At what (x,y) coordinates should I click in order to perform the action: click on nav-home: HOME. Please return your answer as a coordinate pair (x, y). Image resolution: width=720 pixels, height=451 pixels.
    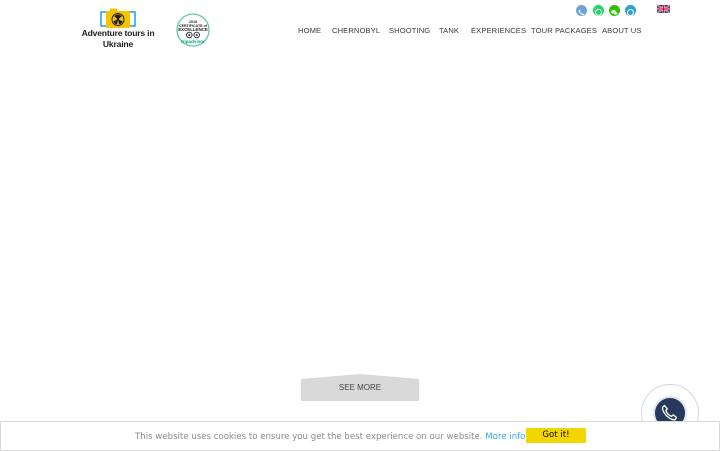
    Looking at the image, I should click on (309, 30).